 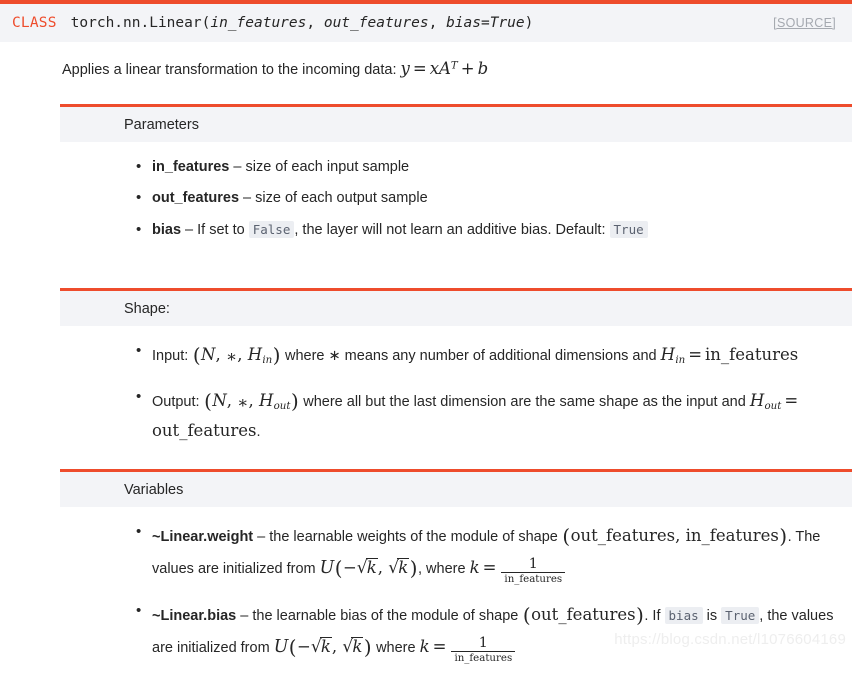 What do you see at coordinates (469, 649) in the screenshot?
I see `variable-bias-k-equation: k = 1 in_features` at bounding box center [469, 649].